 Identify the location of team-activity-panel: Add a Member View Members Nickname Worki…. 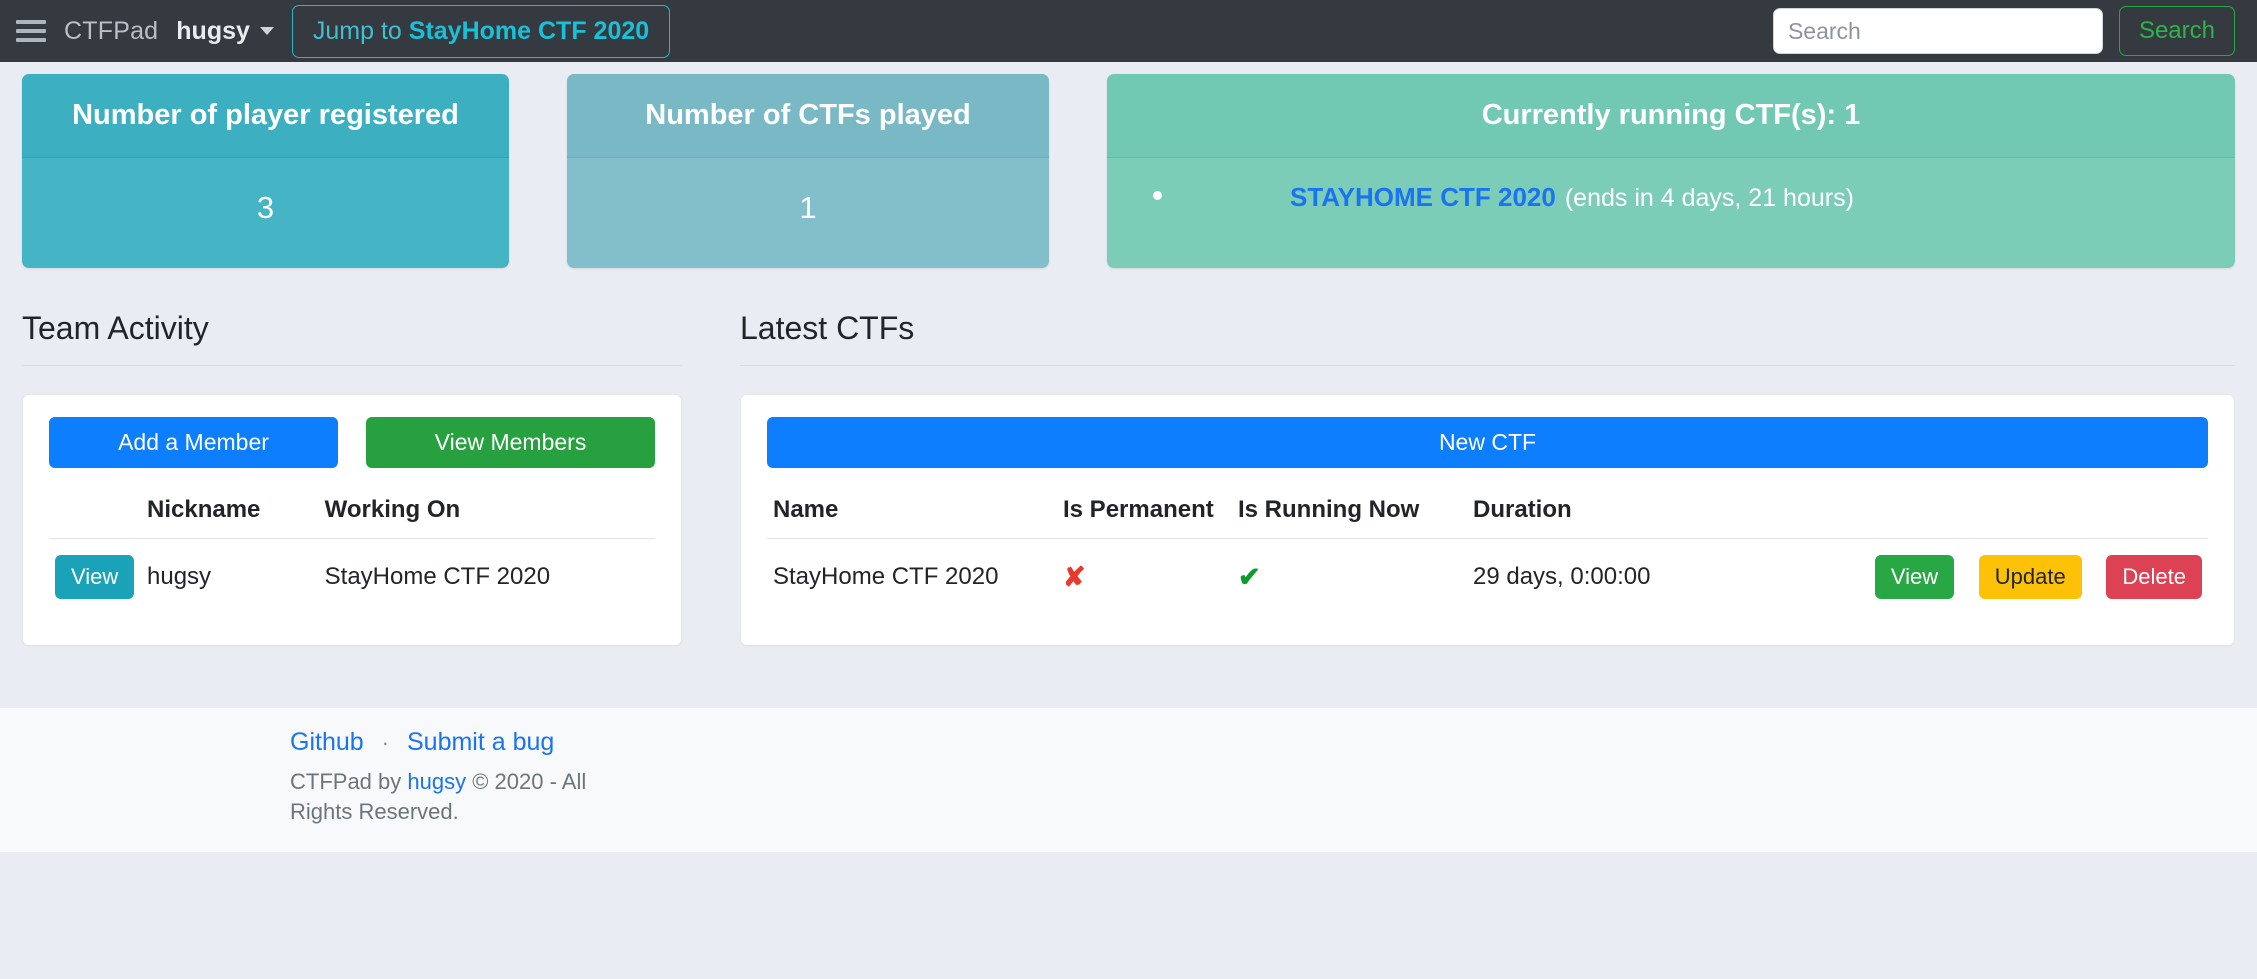
(352, 520).